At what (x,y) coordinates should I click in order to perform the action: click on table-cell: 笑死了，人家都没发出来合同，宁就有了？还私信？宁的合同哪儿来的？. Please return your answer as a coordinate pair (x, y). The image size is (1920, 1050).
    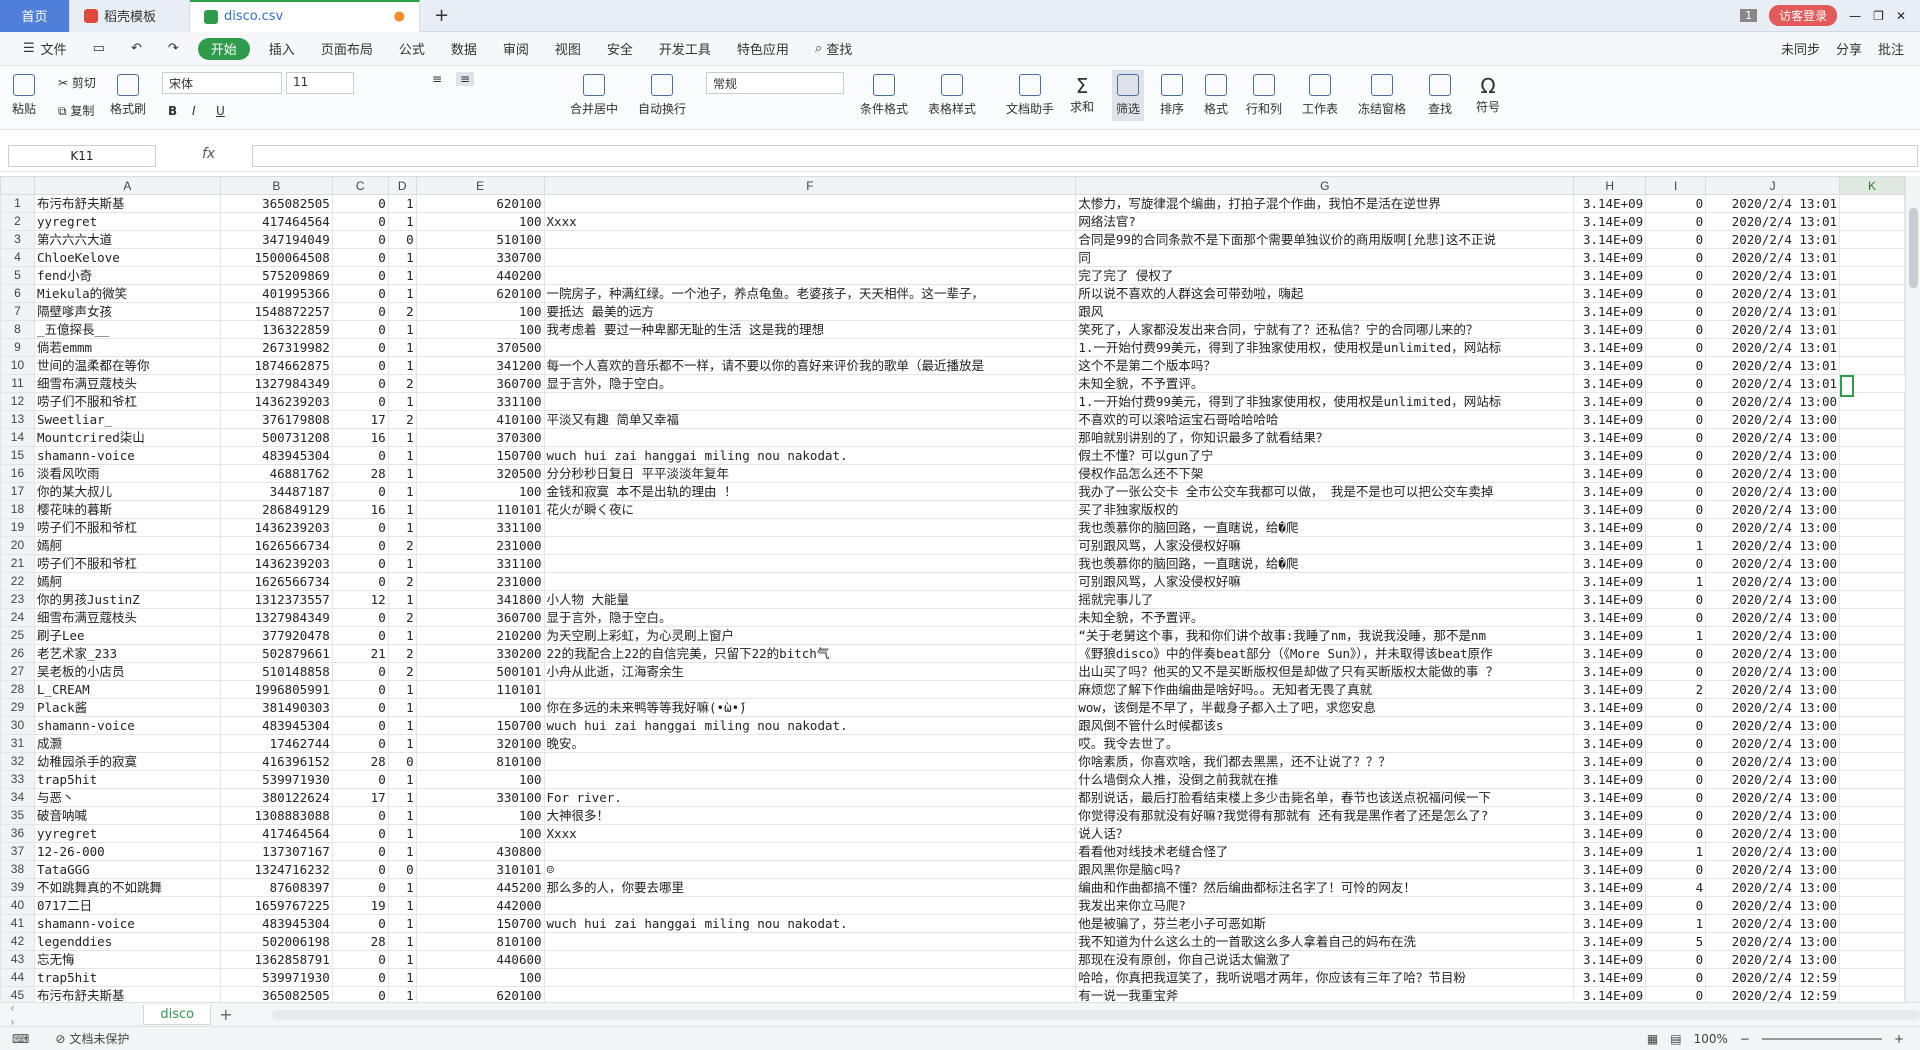
    Looking at the image, I should click on (1325, 329).